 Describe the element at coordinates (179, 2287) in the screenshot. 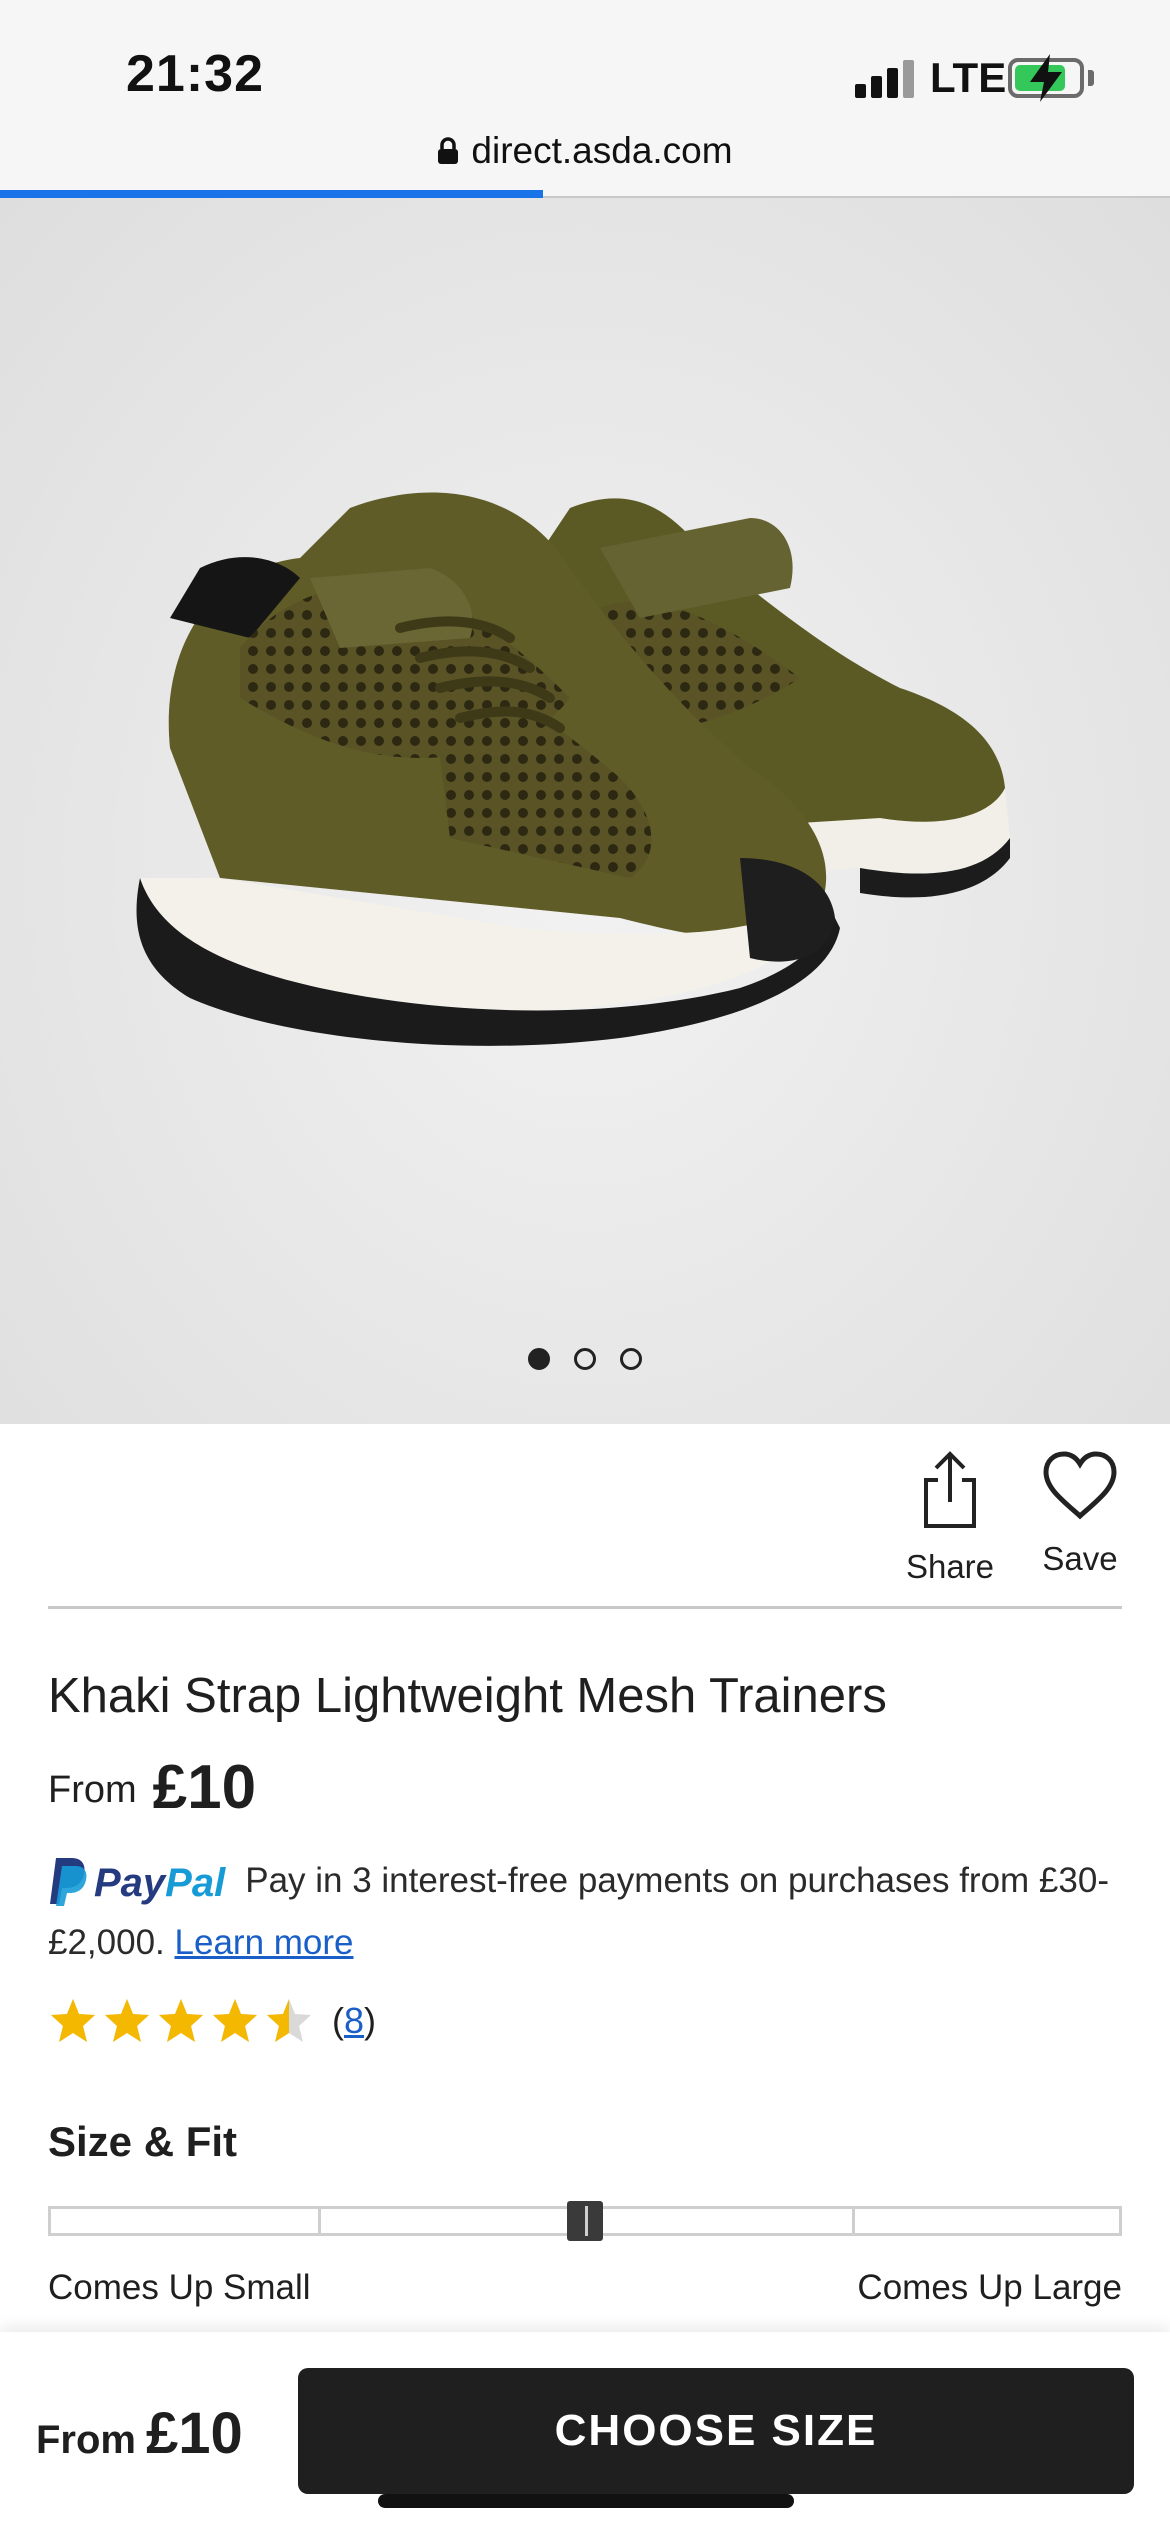

I see `fit-label-small: Comes Up Small` at that location.